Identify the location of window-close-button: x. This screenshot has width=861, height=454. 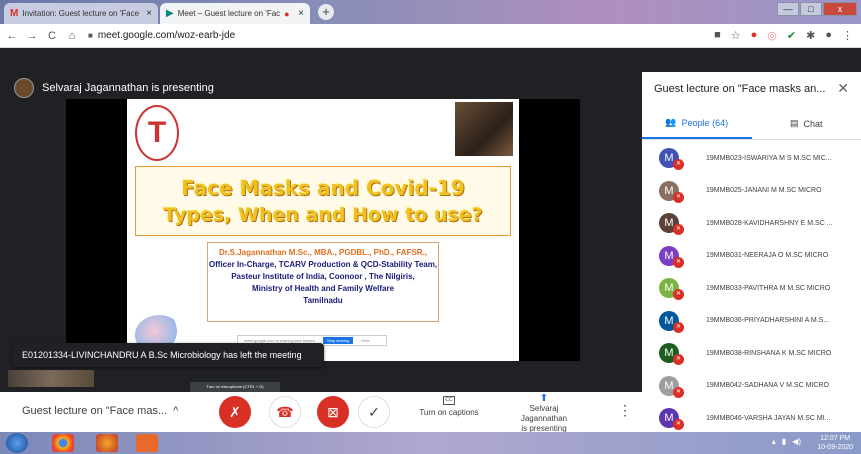
(840, 9).